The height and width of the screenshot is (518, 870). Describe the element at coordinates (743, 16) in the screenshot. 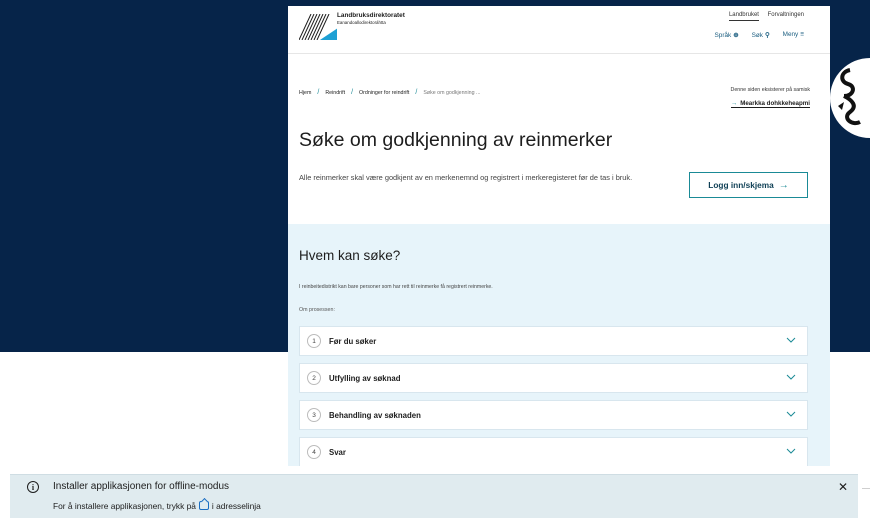

I see `top-link-landbruket: Landbruket` at that location.